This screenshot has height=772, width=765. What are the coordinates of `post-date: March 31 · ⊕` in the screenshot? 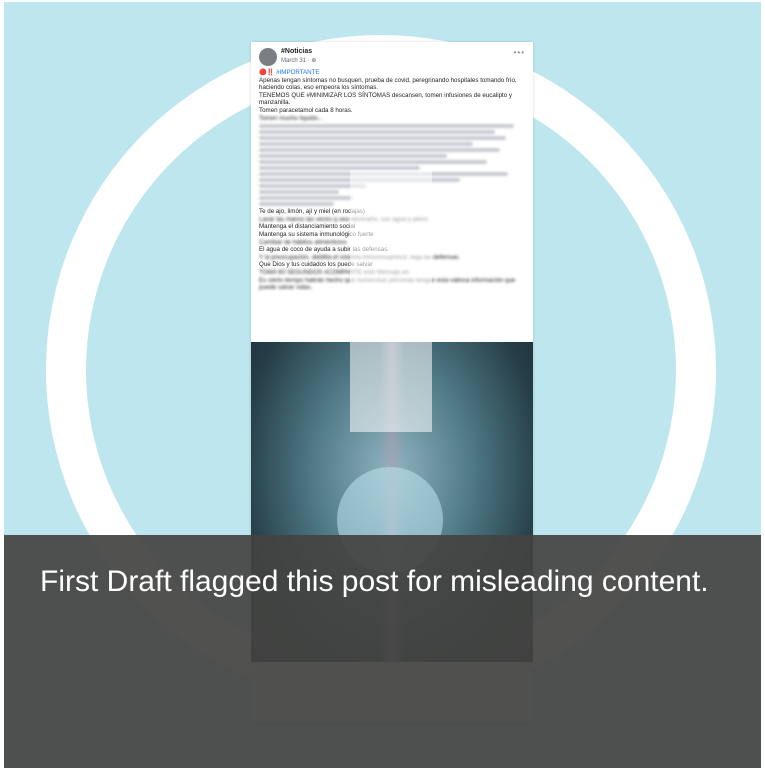 It's located at (299, 61).